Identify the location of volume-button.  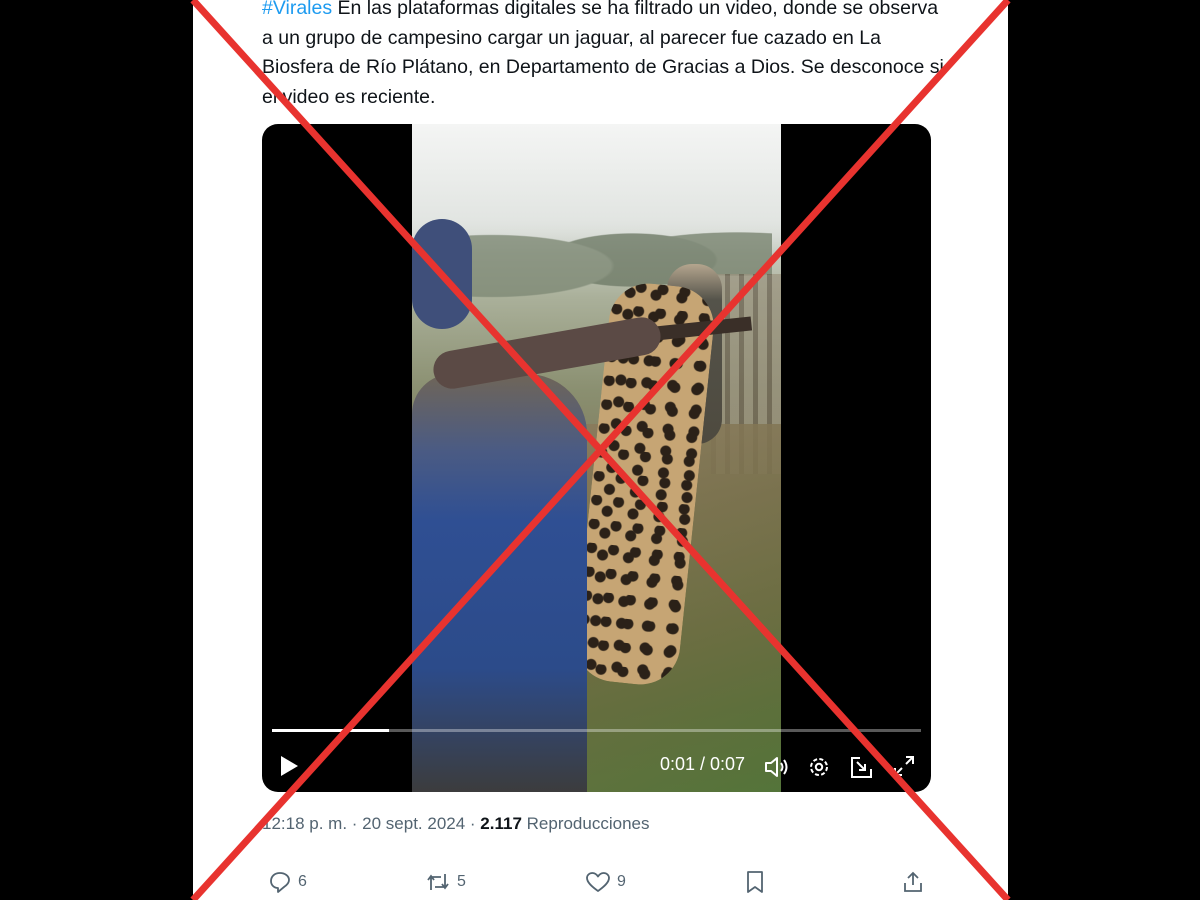
(777, 767).